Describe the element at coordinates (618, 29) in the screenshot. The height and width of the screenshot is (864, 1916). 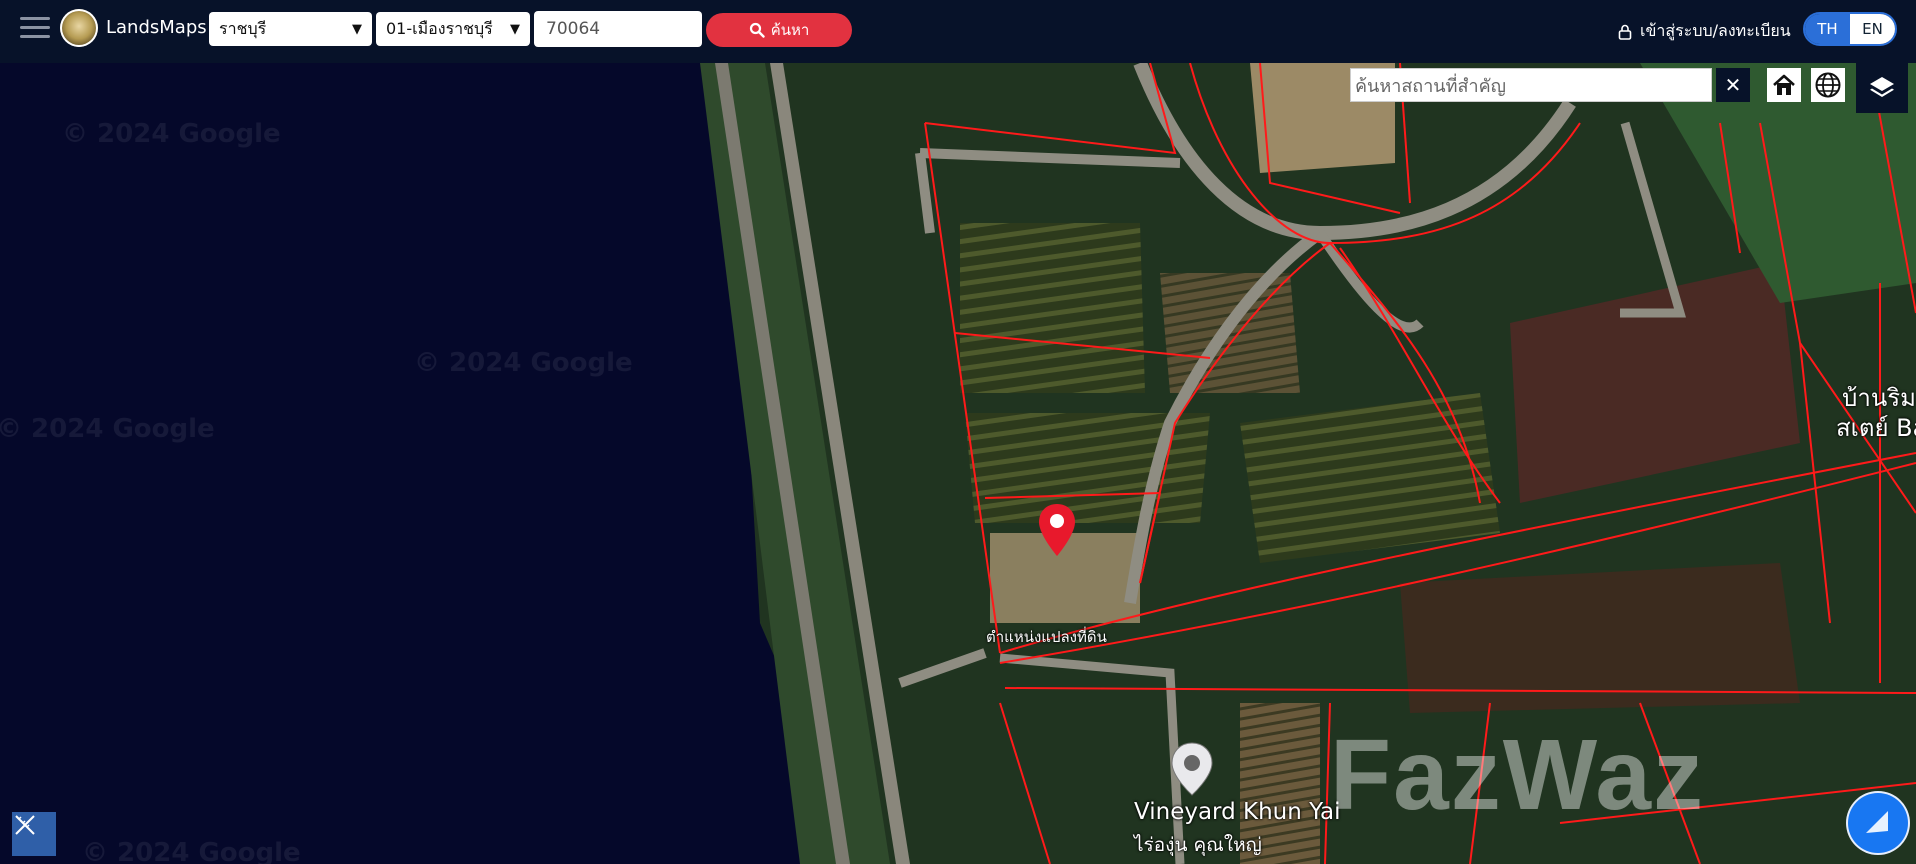
I see `postcode-input: 70064` at that location.